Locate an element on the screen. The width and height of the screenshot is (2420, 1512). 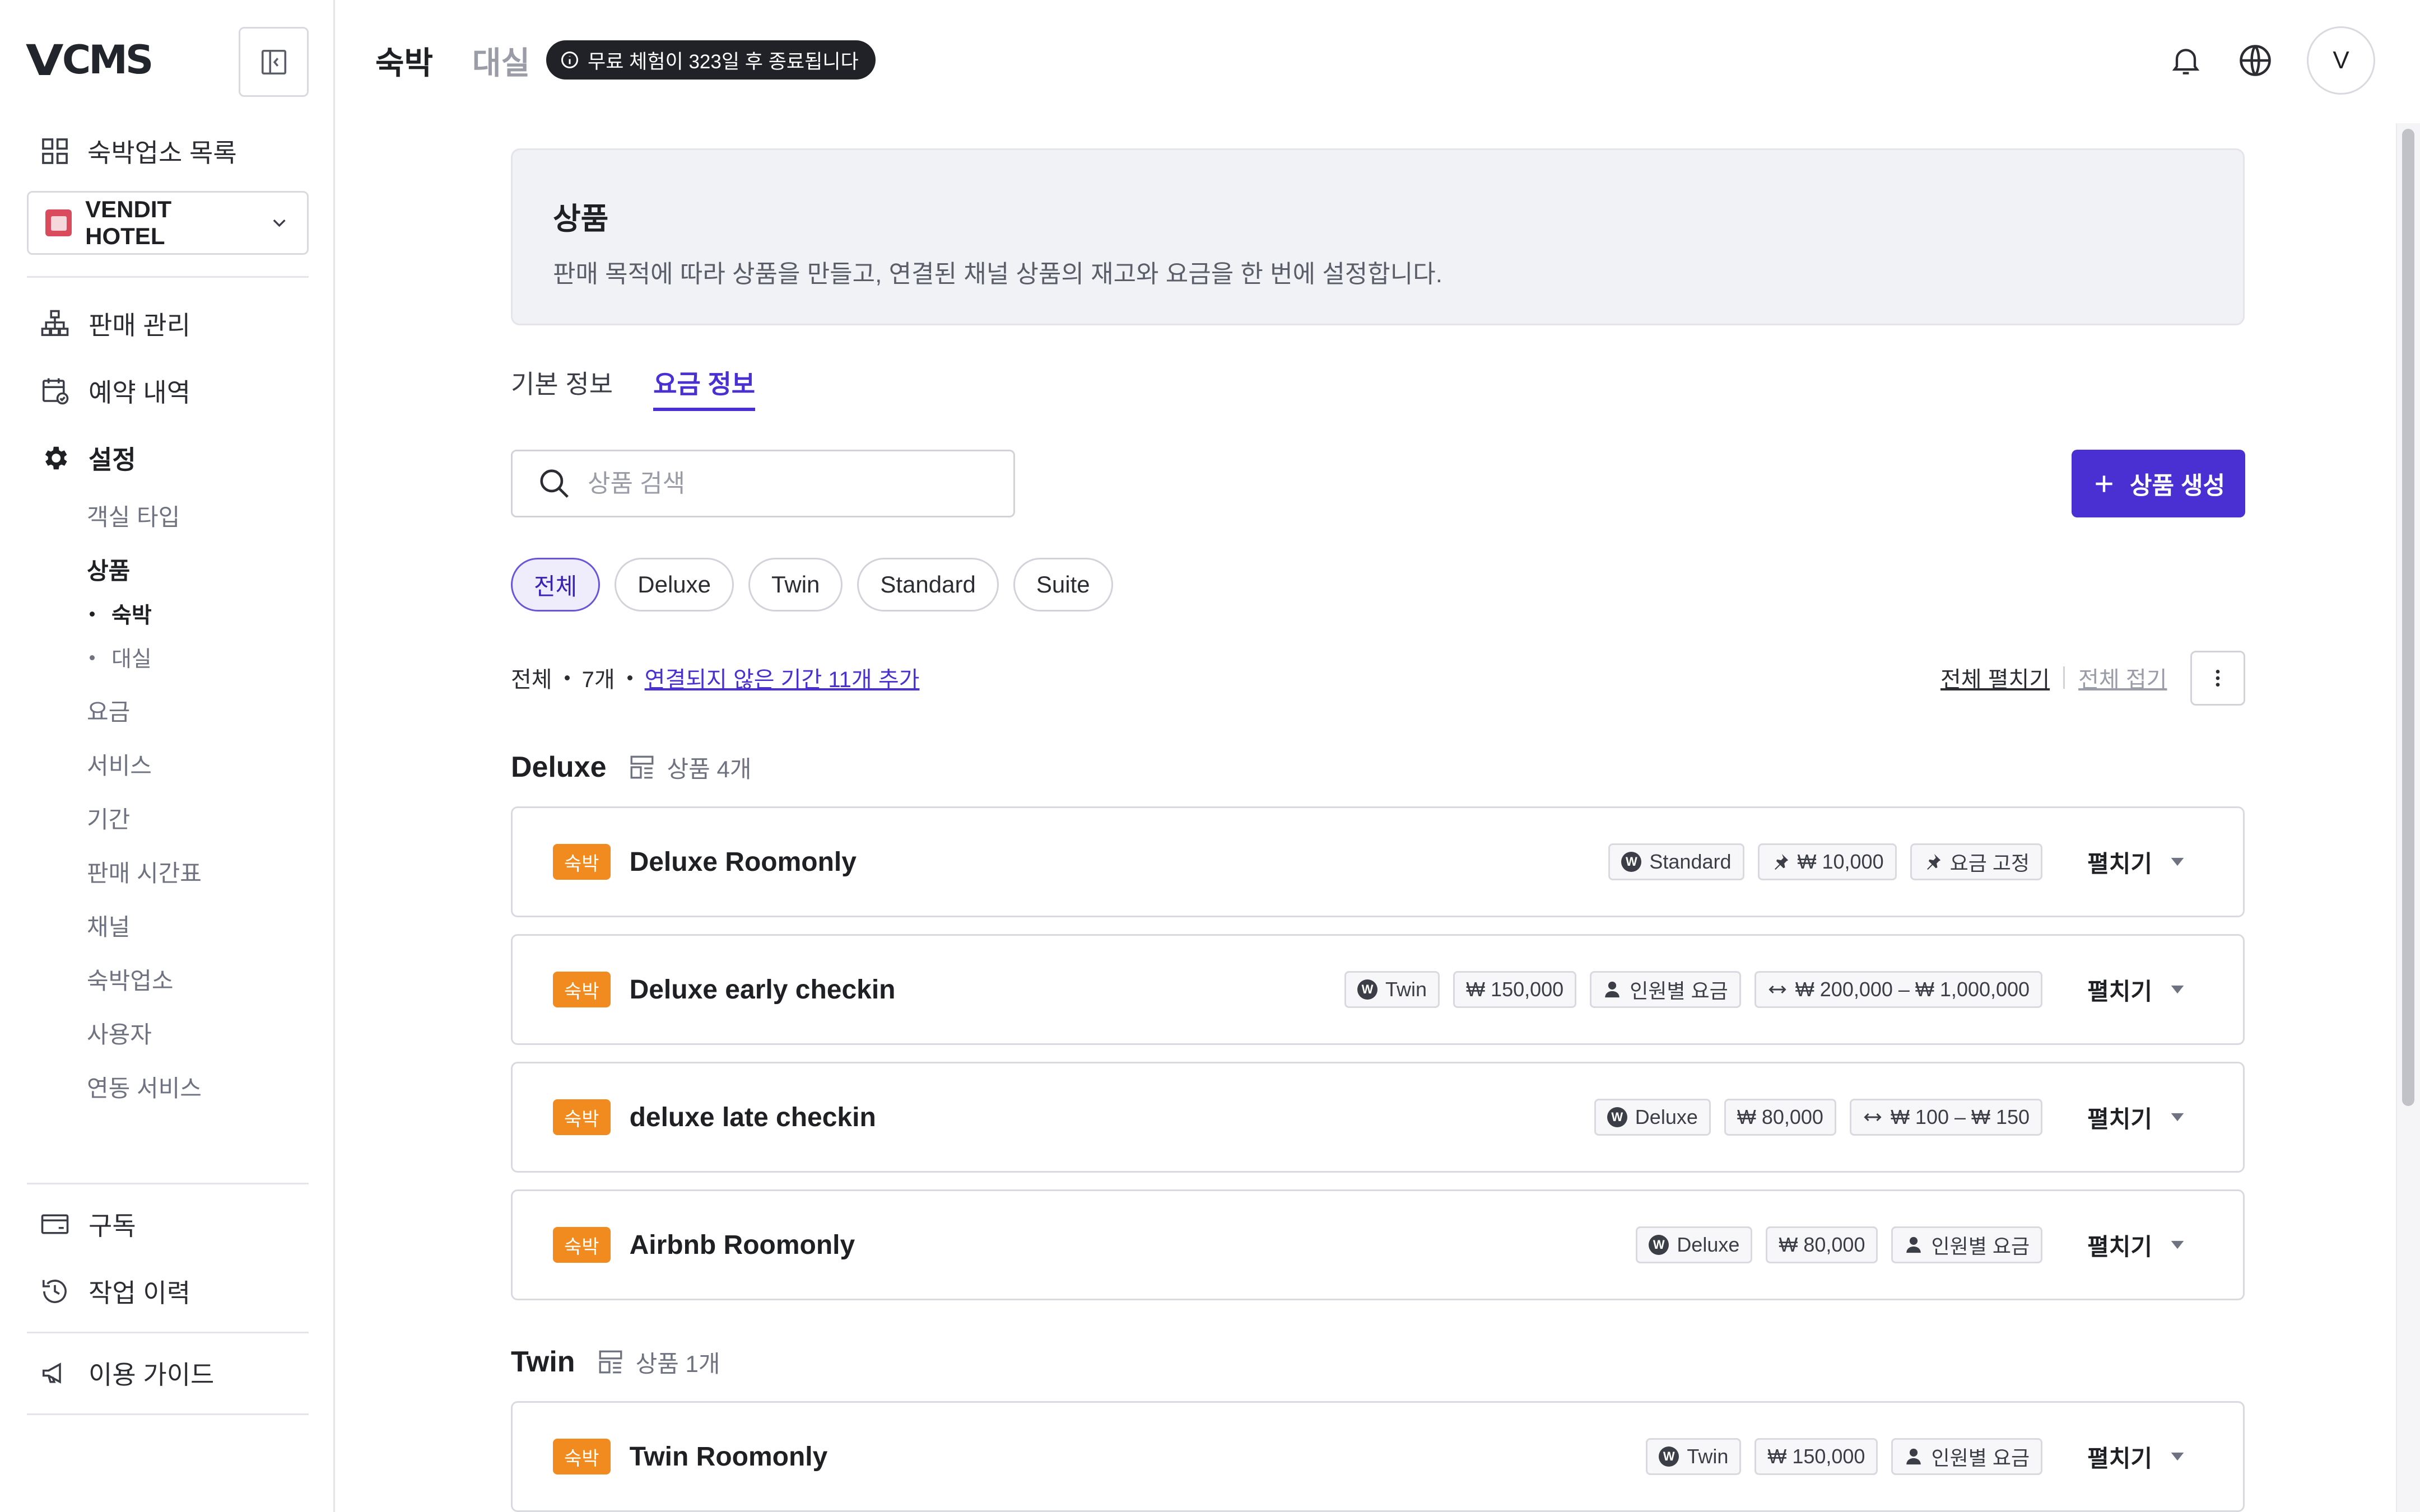
tag-text: Deluxe is located at coordinates (1709, 1245).